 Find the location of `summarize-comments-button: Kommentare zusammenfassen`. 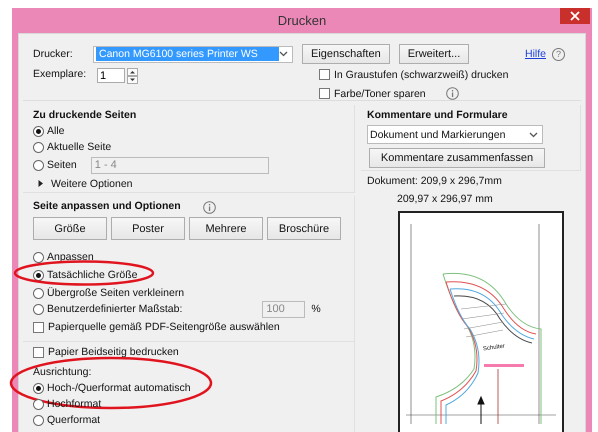

summarize-comments-button: Kommentare zusammenfassen is located at coordinates (457, 158).